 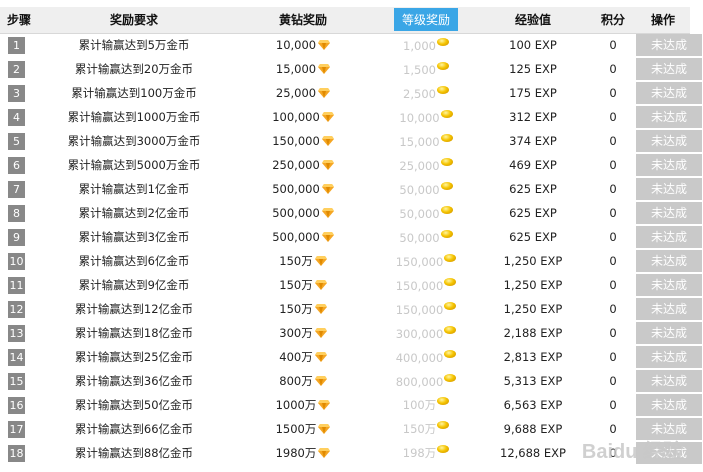 What do you see at coordinates (303, 213) in the screenshot?
I see `diamond-reward-cell: 500,000` at bounding box center [303, 213].